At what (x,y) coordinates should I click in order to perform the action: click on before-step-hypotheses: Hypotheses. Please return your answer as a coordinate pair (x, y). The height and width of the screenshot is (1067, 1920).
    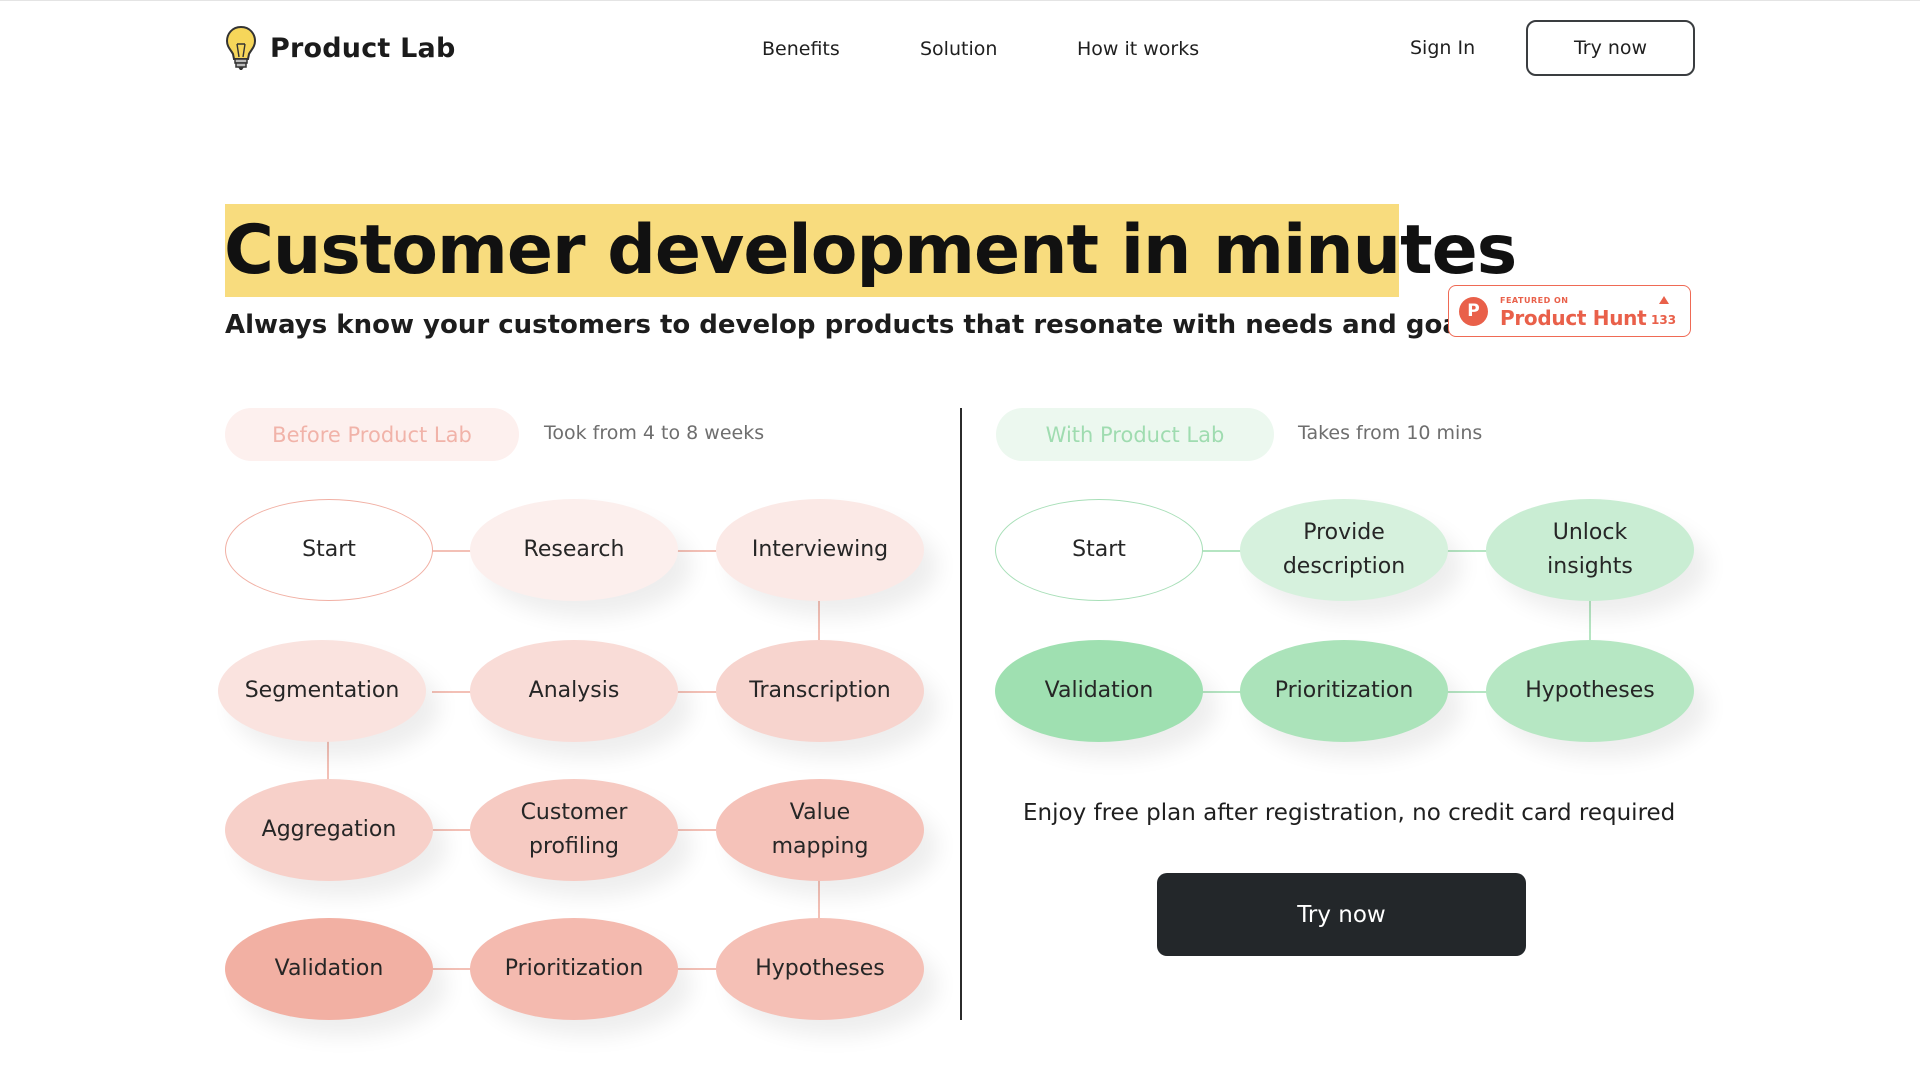
    Looking at the image, I should click on (820, 969).